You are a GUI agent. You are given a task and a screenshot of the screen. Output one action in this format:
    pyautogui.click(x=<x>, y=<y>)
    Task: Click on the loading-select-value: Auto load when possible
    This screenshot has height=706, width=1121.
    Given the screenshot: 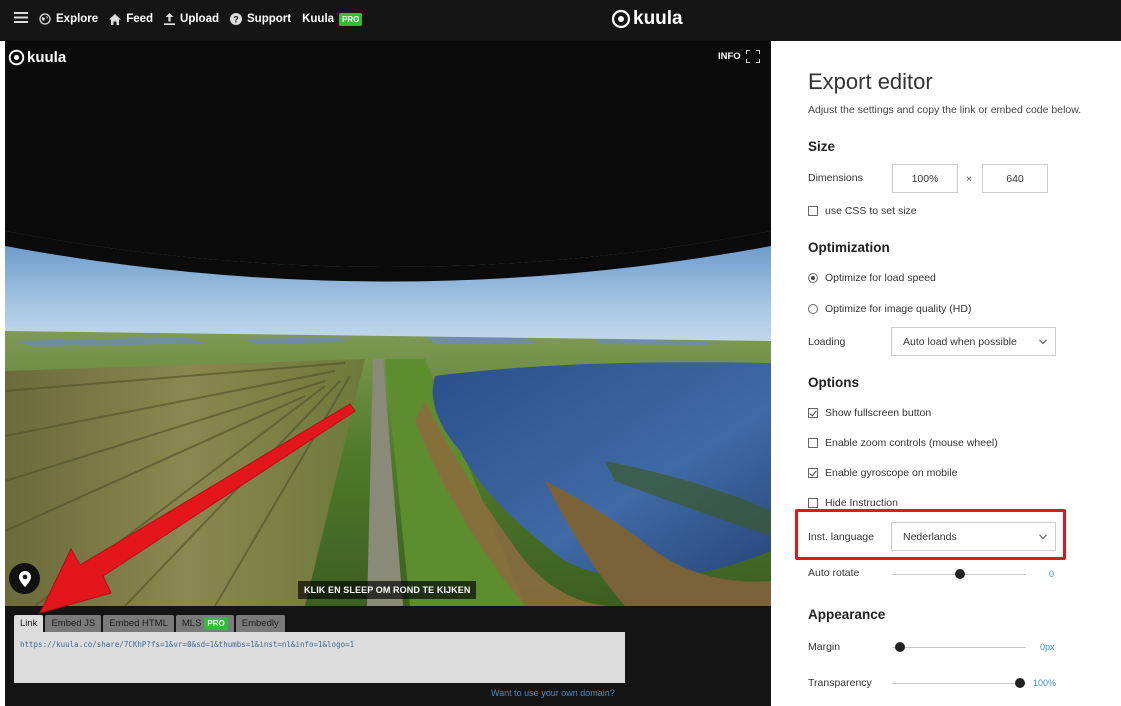 What is the action you would take?
    pyautogui.click(x=960, y=341)
    